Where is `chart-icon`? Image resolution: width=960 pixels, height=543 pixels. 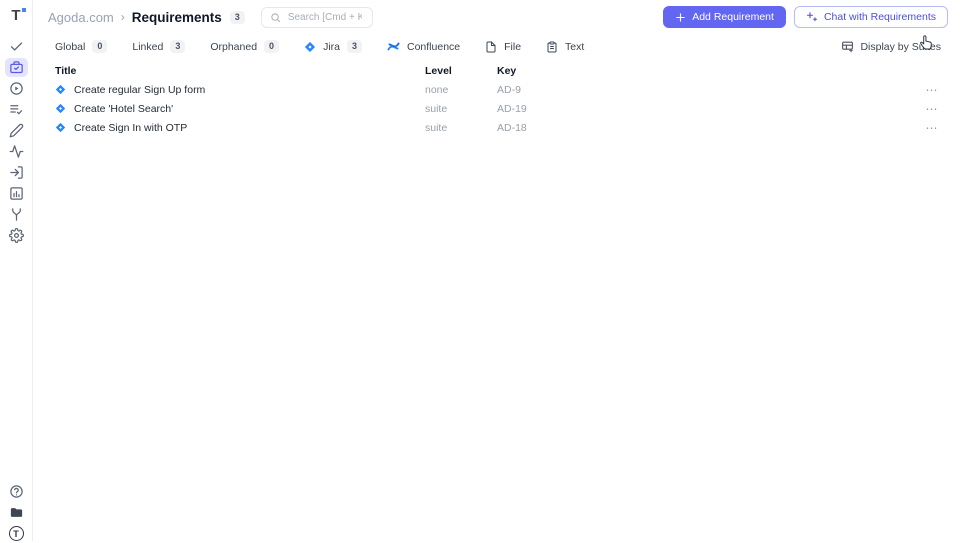 chart-icon is located at coordinates (16, 193).